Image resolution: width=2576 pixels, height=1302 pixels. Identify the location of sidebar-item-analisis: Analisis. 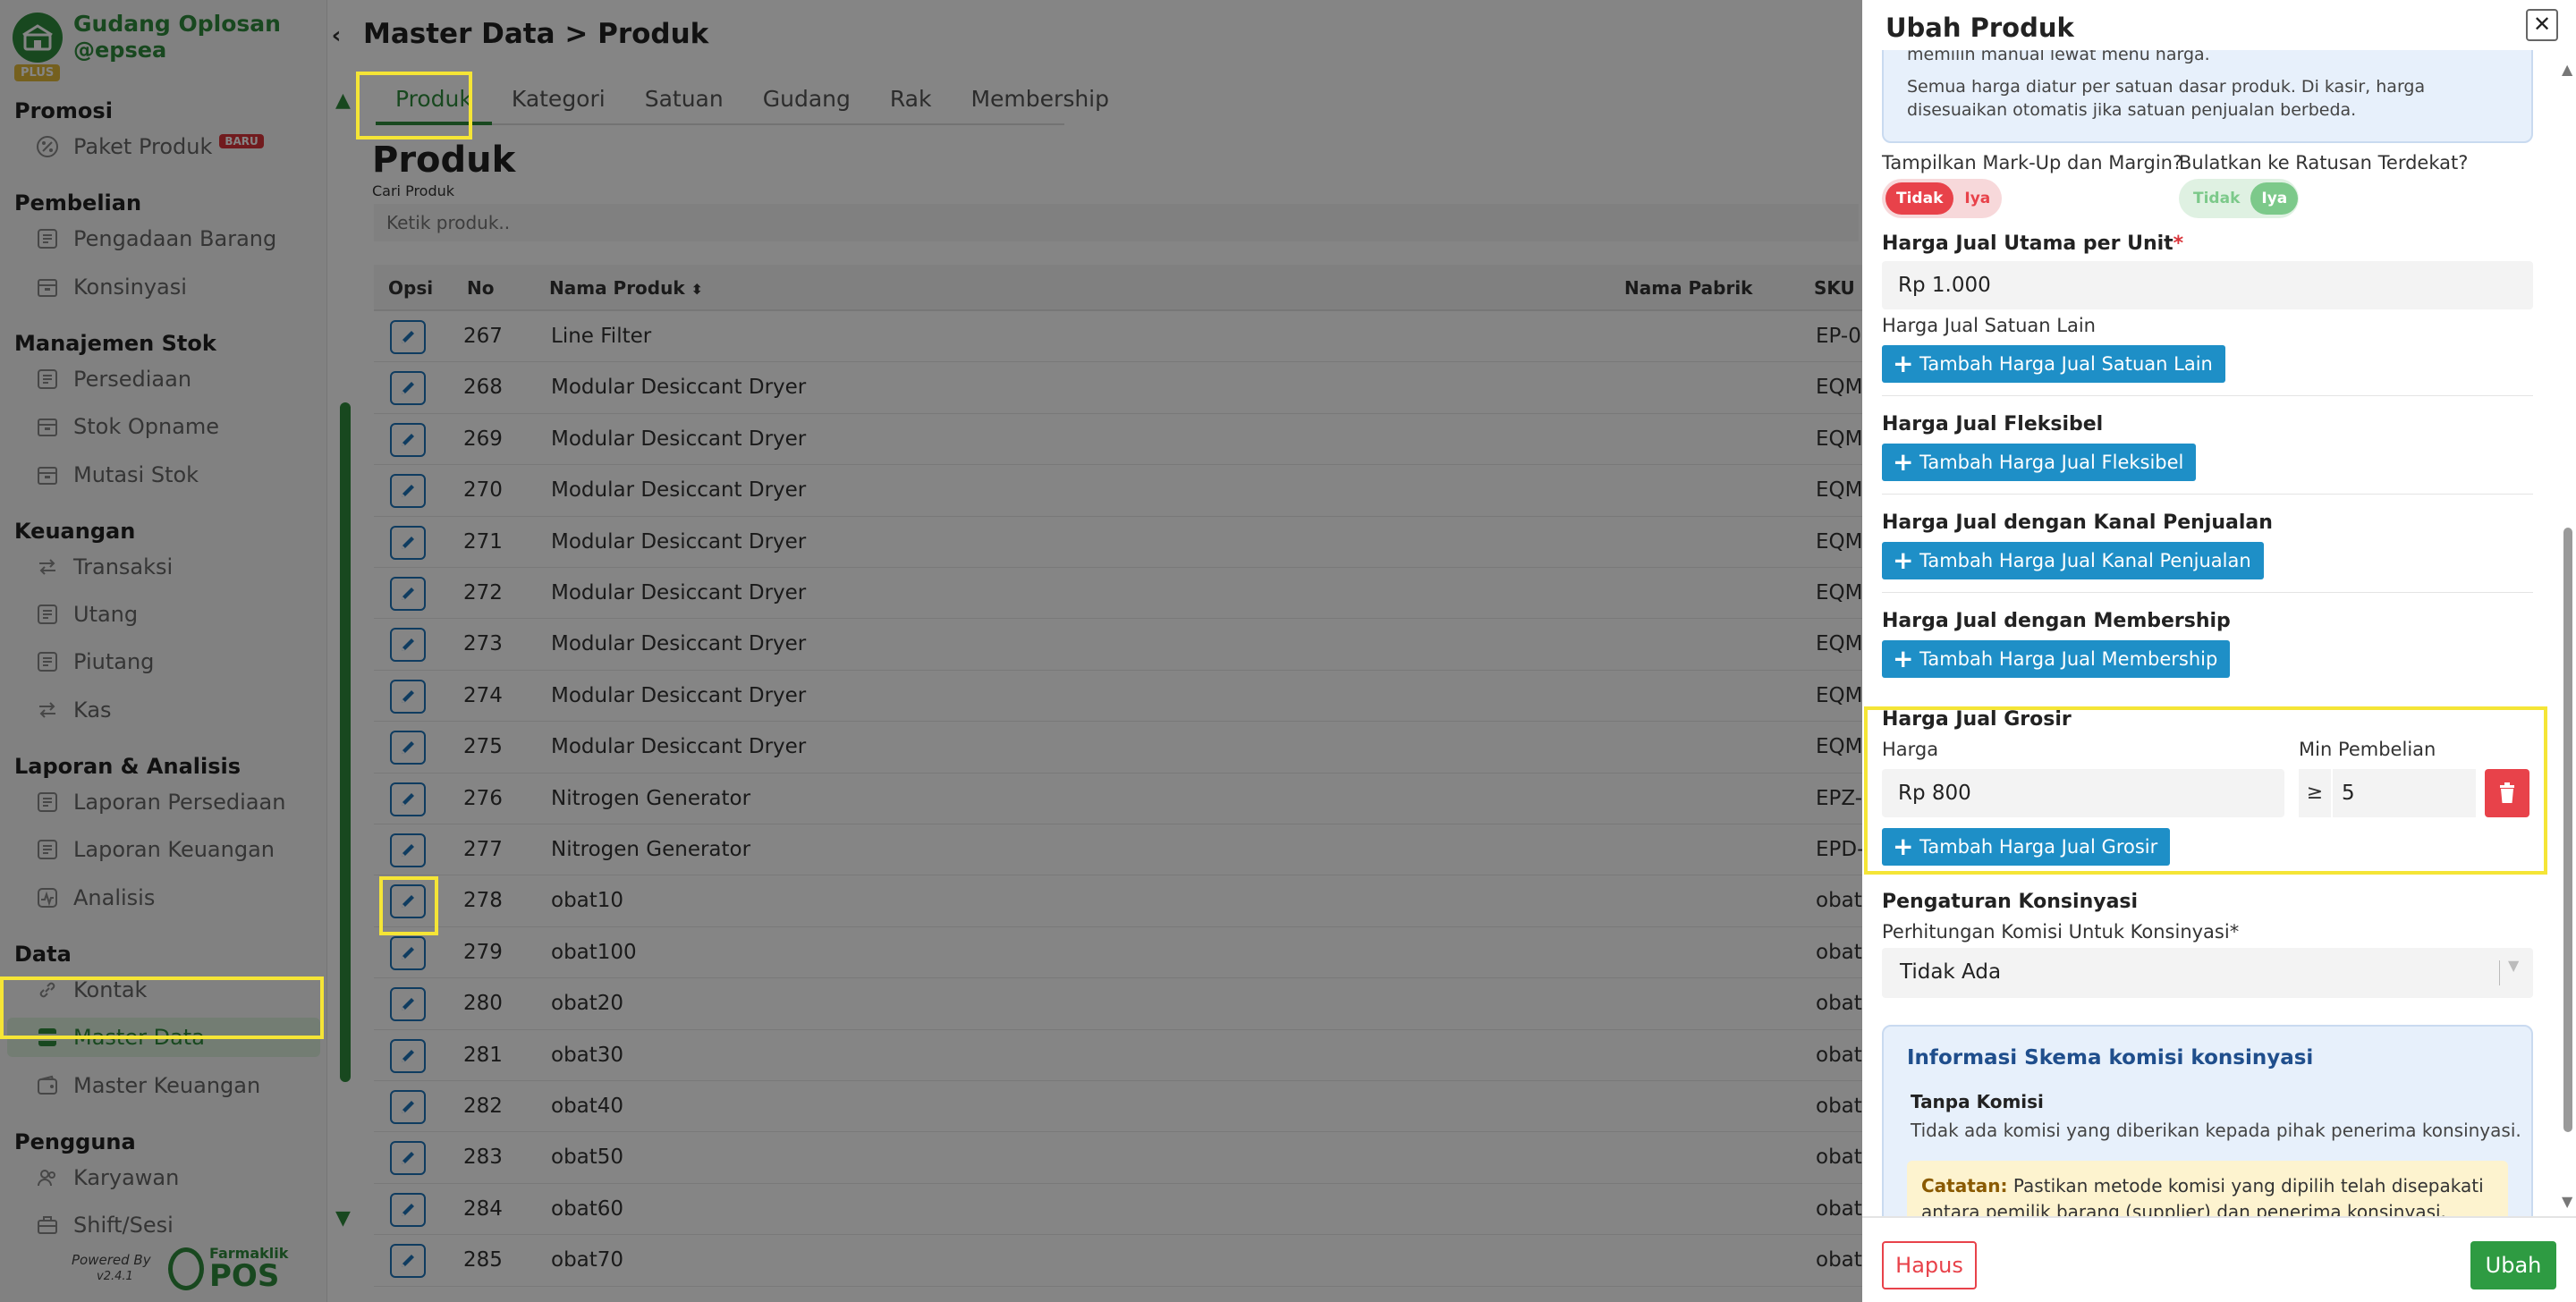
(163, 897).